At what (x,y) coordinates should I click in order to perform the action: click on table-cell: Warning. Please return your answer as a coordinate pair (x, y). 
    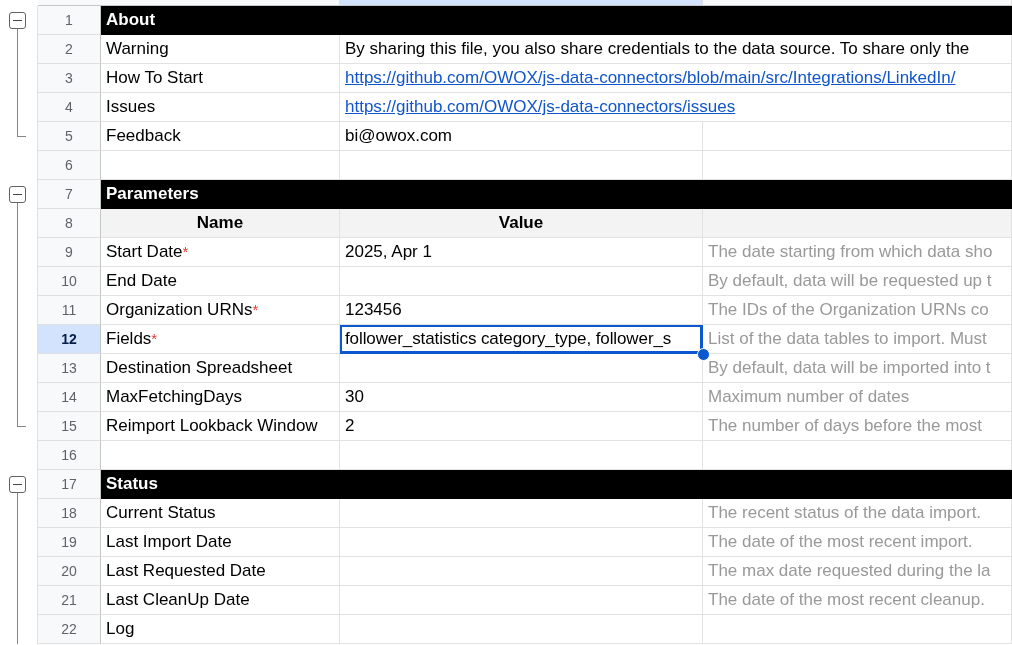
    Looking at the image, I should click on (137, 49).